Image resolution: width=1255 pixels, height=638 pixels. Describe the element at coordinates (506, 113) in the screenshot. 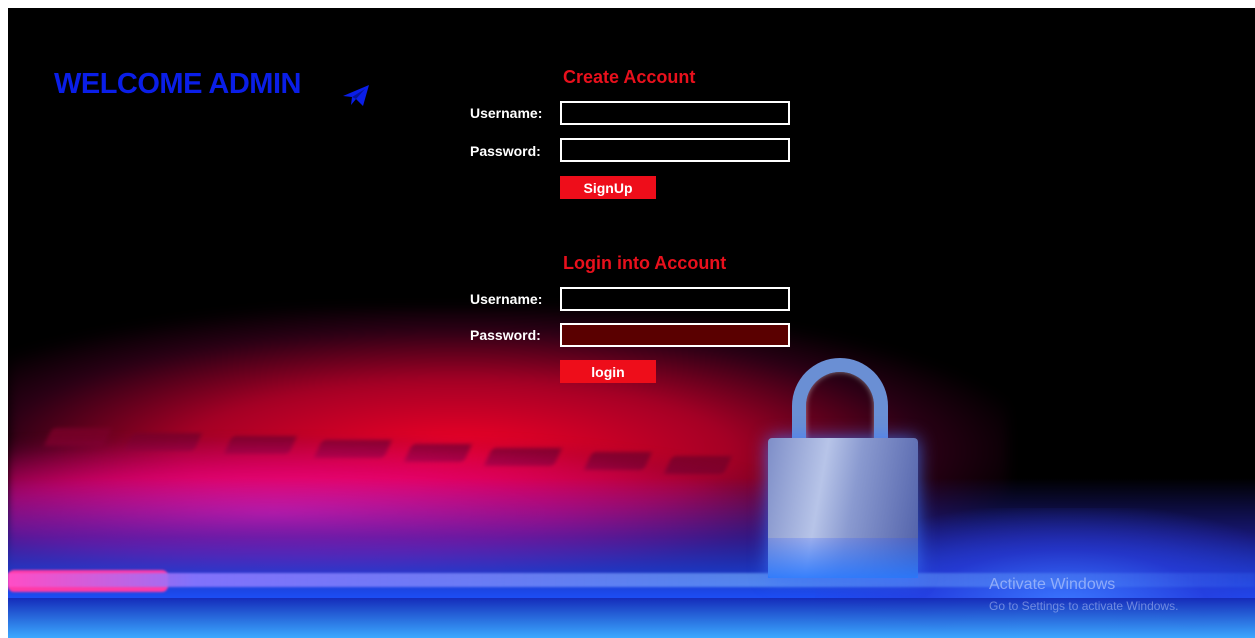

I see `signup-username-label: Username:` at that location.